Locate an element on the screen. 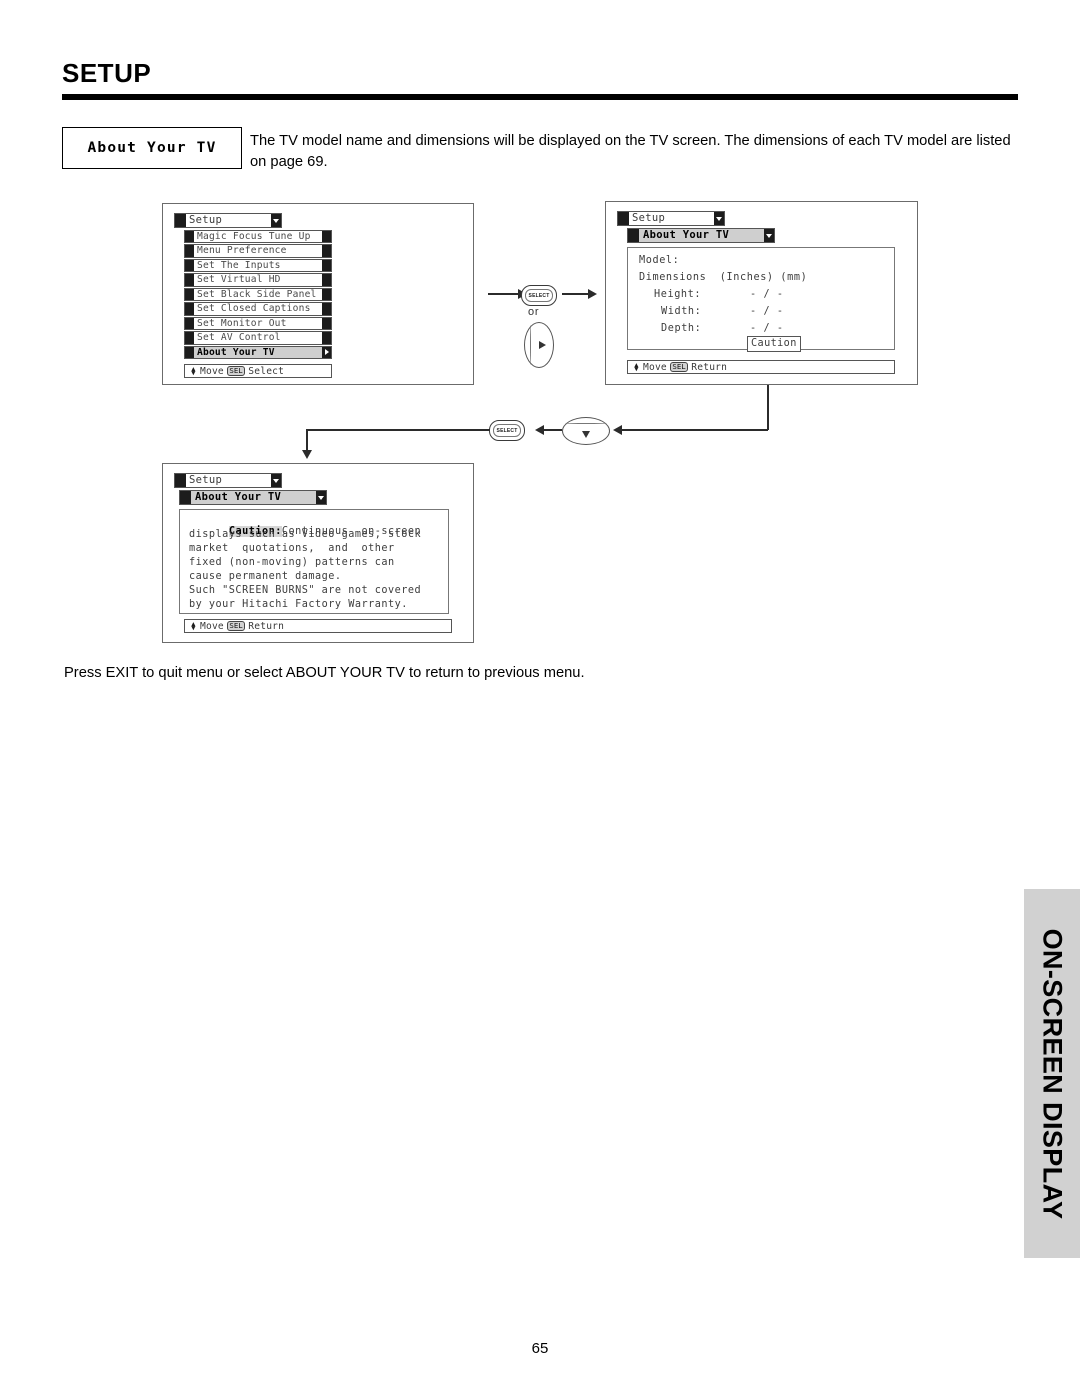 This screenshot has height=1397, width=1080. info-height-label: Height: is located at coordinates (678, 294).